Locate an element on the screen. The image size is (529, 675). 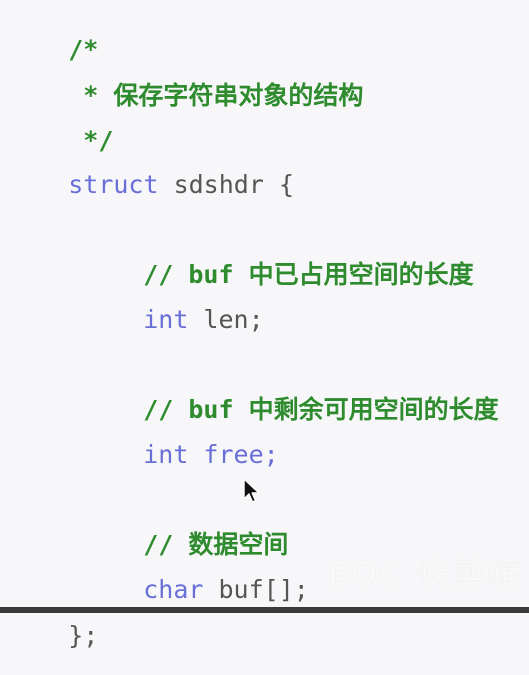
buf-name: buf[]; is located at coordinates (256, 589).